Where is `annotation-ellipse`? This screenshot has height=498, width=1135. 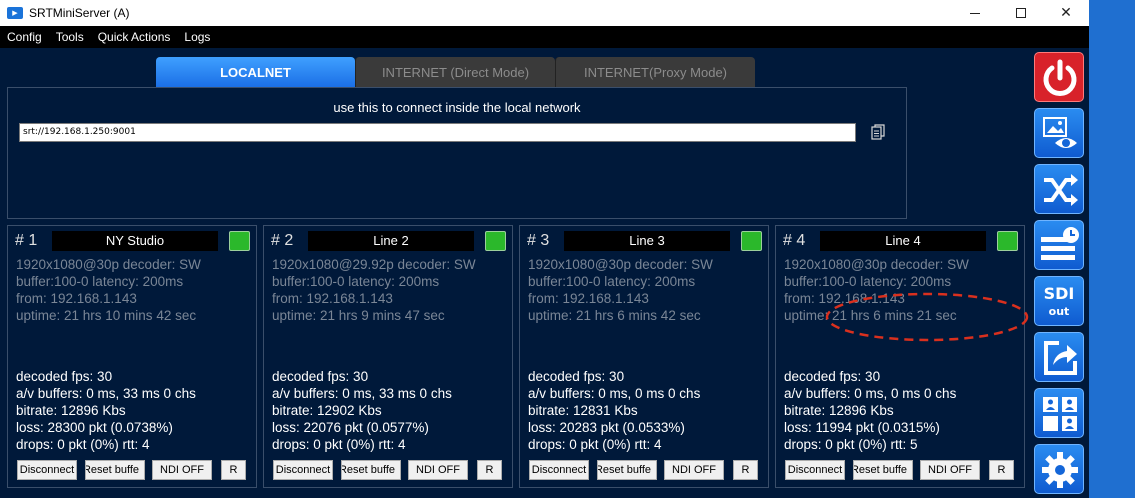
annotation-ellipse is located at coordinates (927, 317).